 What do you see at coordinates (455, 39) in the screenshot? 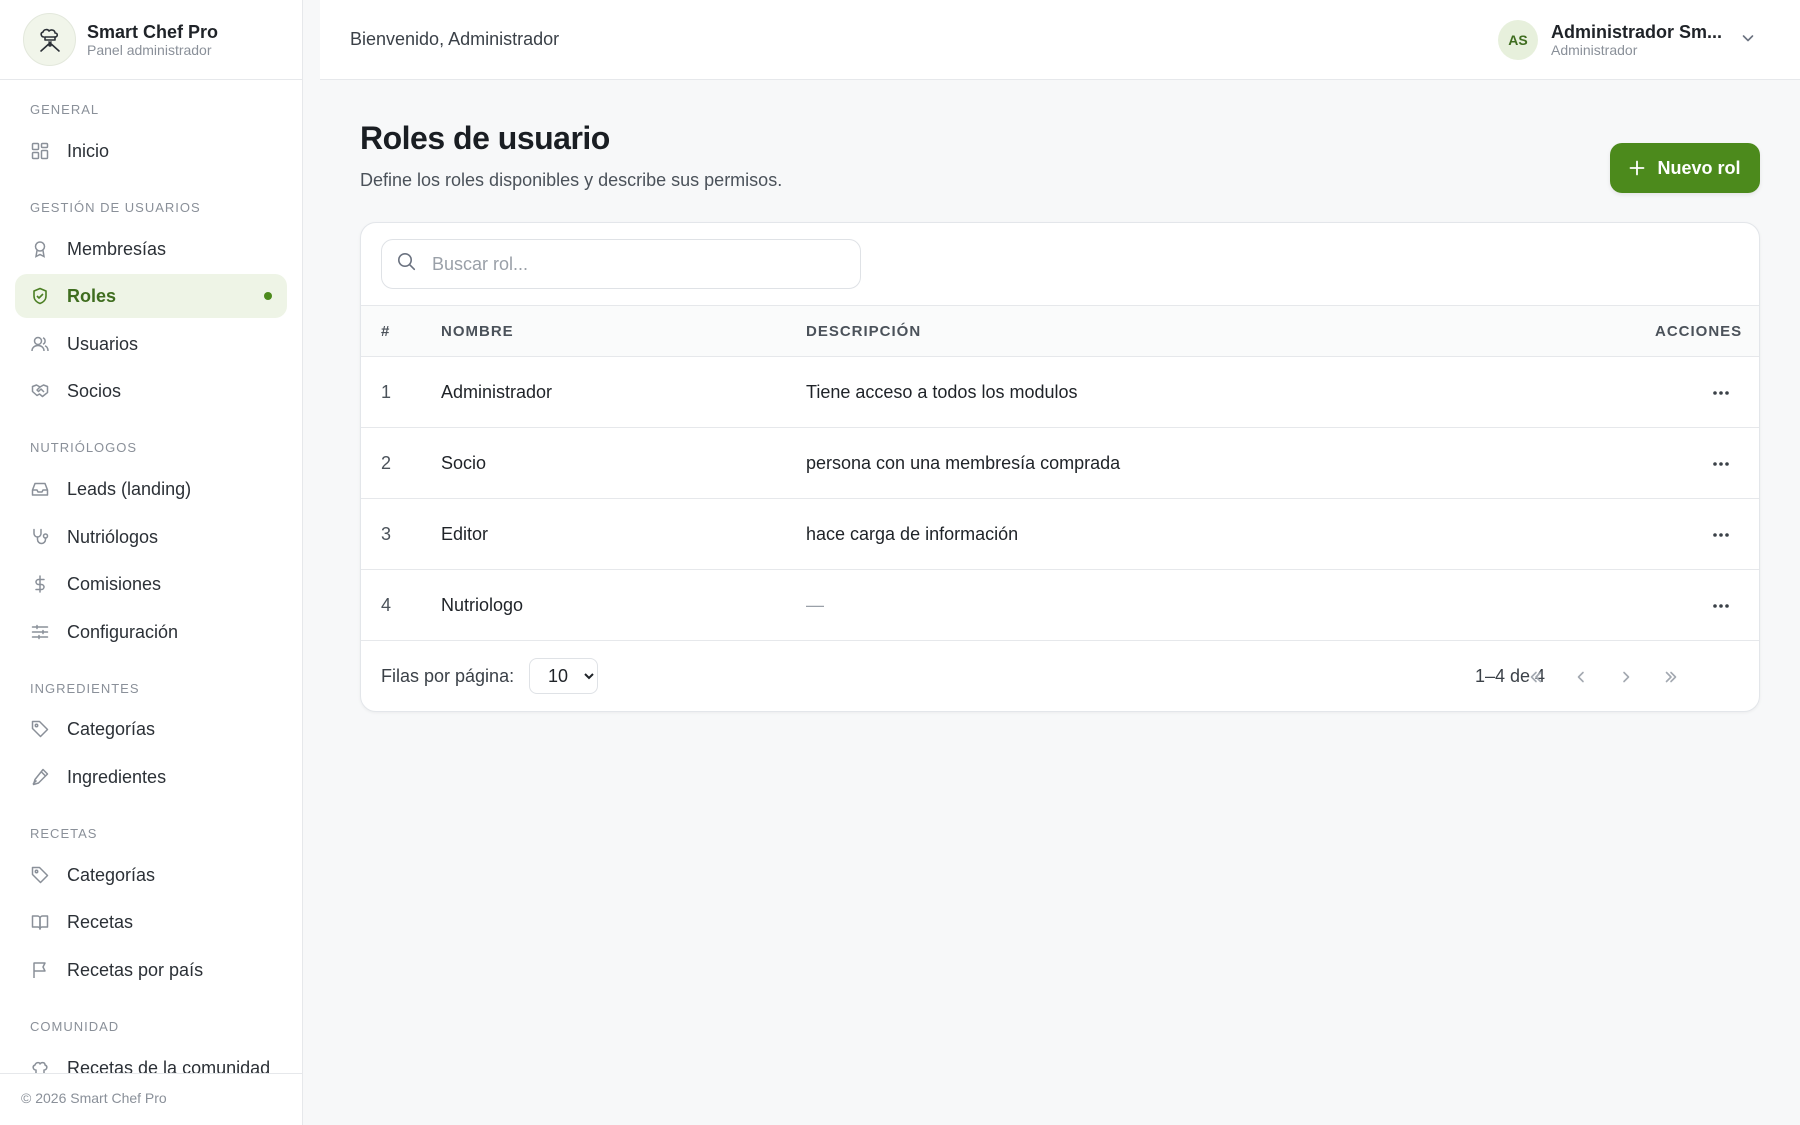
I see `welcome-text: Bienvenido, Administrador` at bounding box center [455, 39].